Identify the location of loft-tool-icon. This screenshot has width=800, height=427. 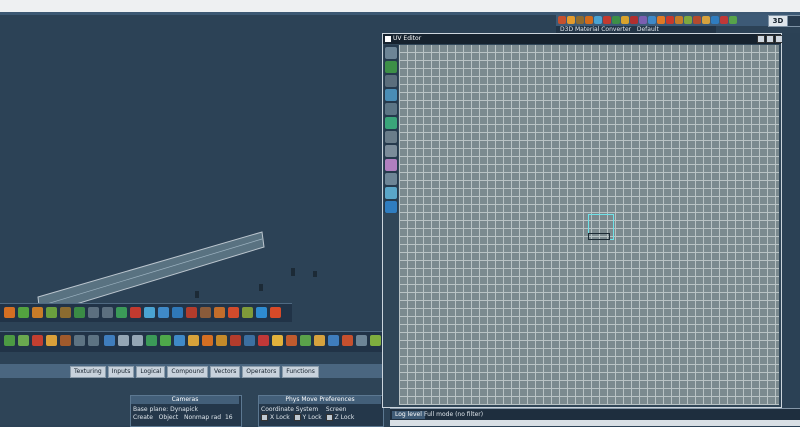
(177, 312).